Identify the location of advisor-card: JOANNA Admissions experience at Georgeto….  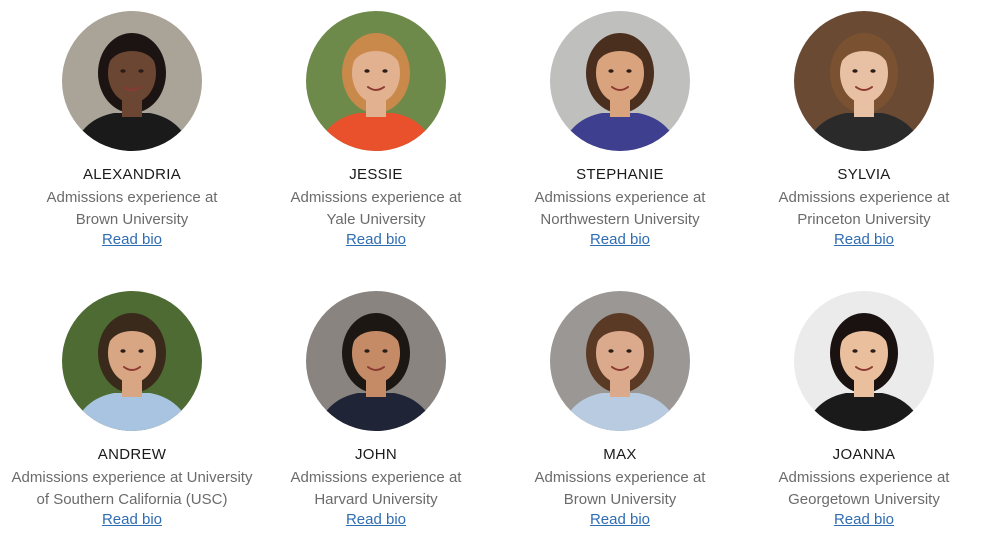
(864, 410).